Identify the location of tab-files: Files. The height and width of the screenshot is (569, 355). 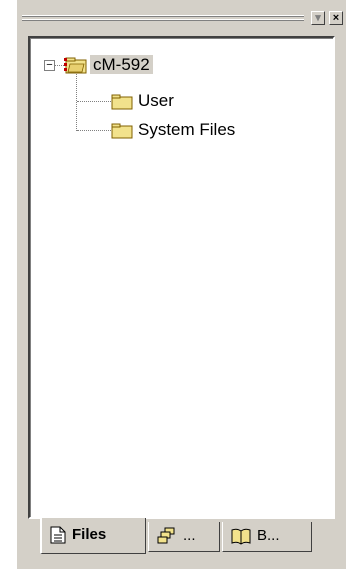
(93, 536).